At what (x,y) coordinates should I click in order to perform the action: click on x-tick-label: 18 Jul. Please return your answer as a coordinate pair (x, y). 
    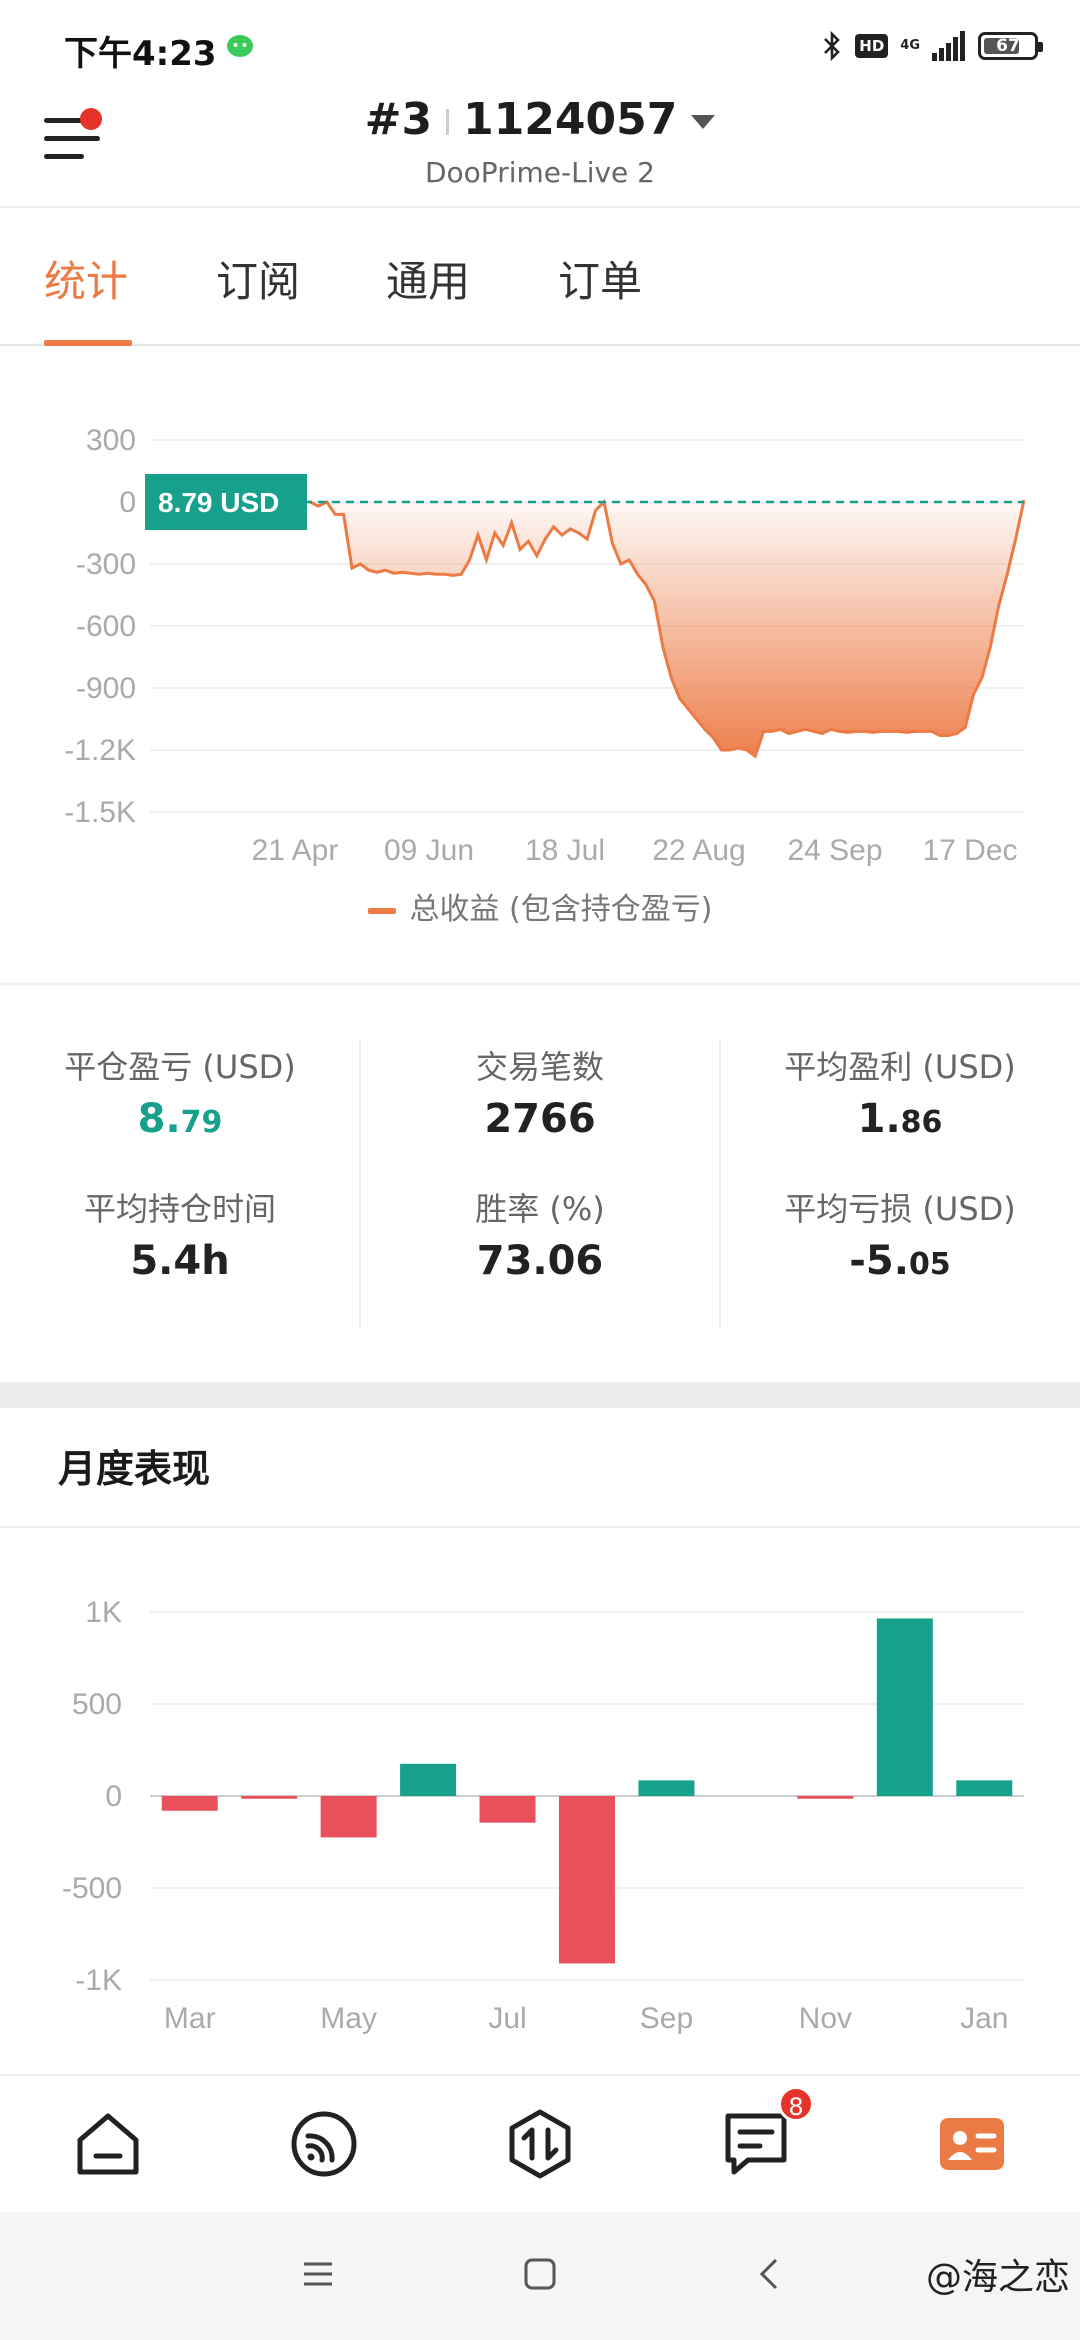
    Looking at the image, I should click on (565, 850).